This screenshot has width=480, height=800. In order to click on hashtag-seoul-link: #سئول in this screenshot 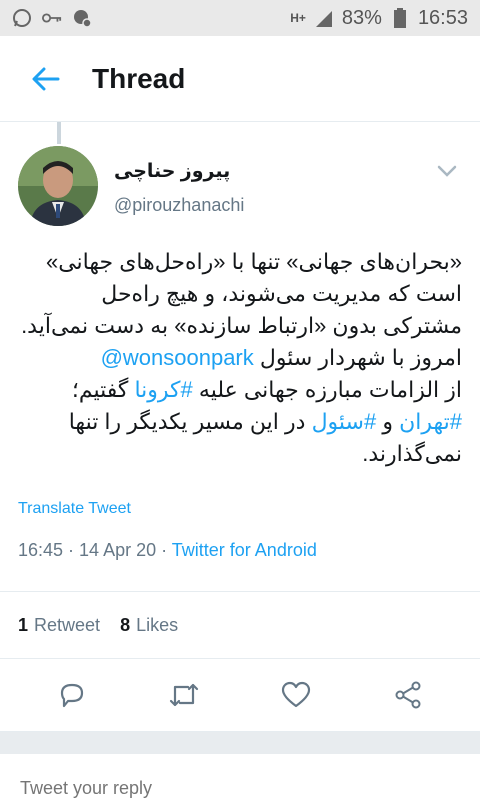, I will do `click(344, 421)`.